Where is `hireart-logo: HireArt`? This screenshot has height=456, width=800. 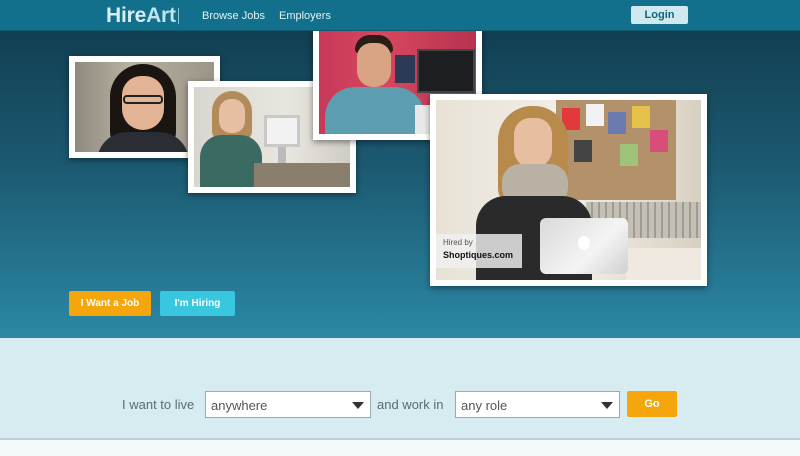 hireart-logo: HireArt is located at coordinates (141, 16).